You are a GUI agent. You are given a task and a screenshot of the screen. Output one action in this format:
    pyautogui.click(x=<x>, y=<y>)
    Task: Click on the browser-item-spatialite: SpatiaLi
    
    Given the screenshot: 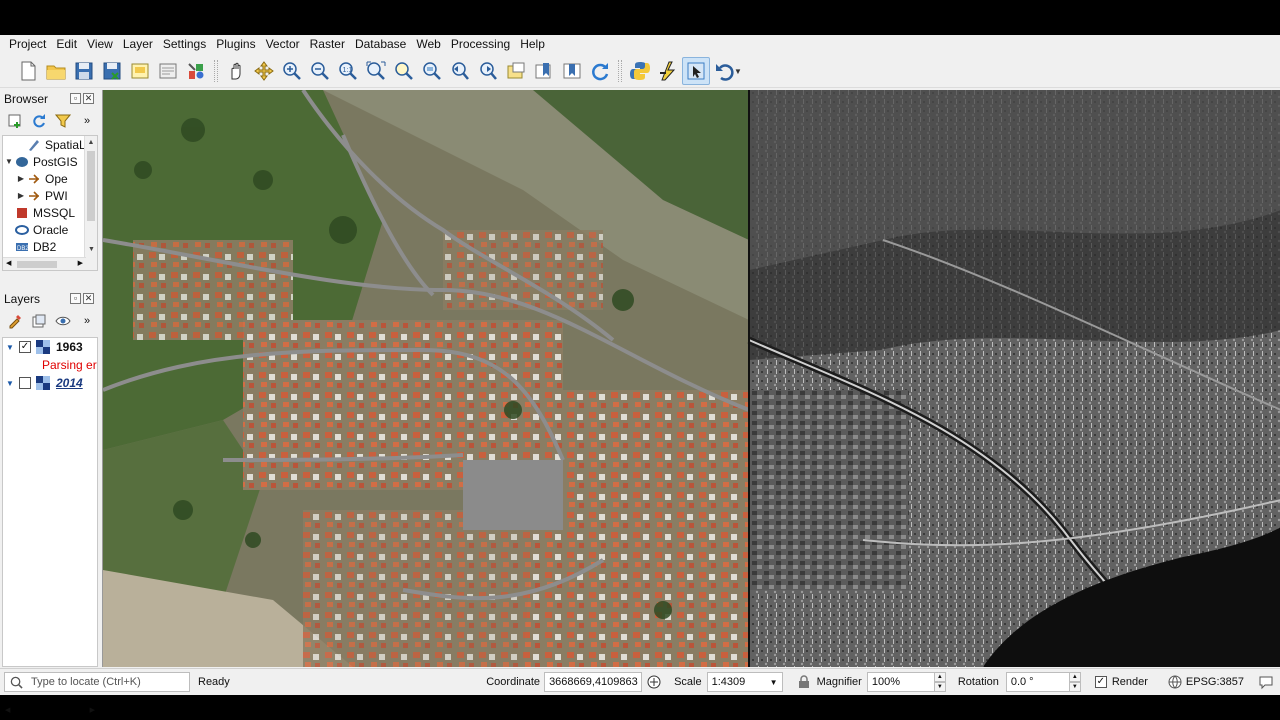 What is the action you would take?
    pyautogui.click(x=50, y=144)
    